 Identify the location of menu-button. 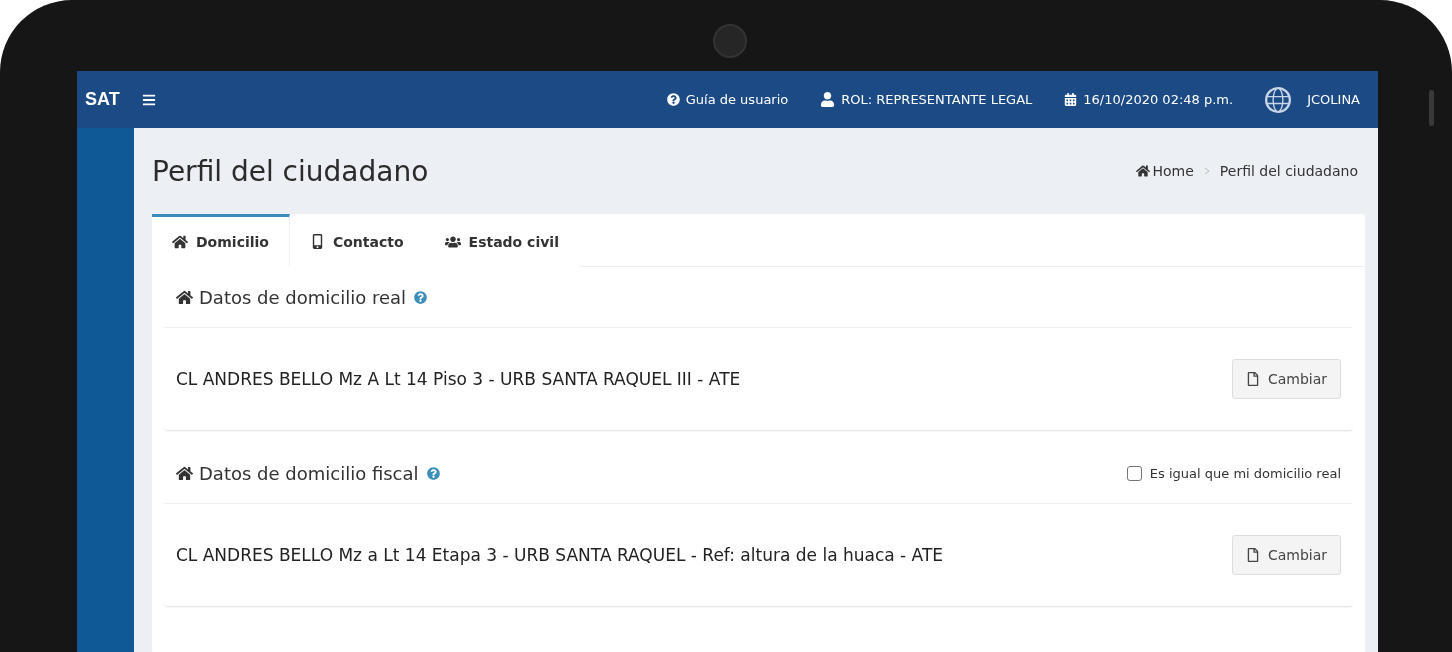
(148, 99).